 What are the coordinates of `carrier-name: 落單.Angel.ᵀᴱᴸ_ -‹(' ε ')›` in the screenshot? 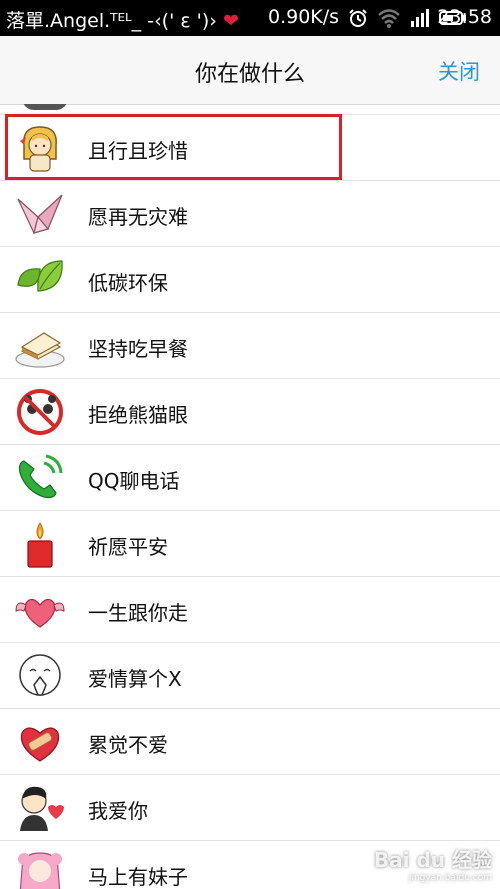 It's located at (114, 21).